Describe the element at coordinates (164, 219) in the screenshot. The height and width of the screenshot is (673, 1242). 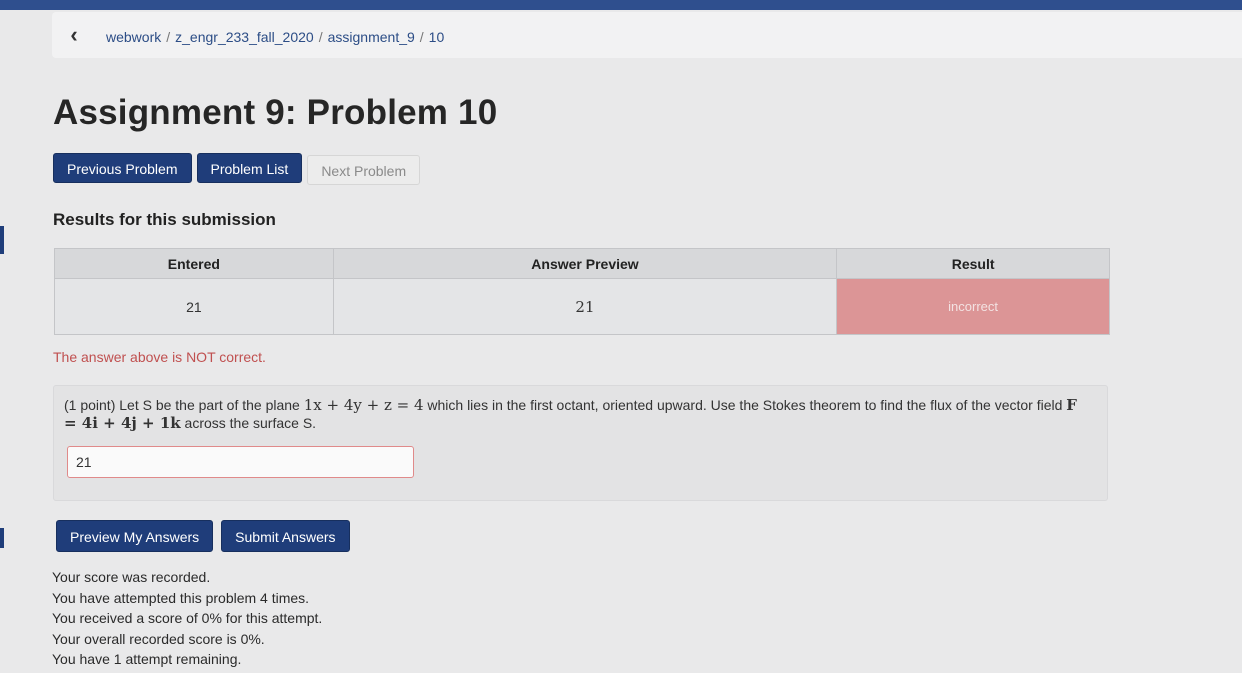
I see `results-heading: Results for this submission` at that location.